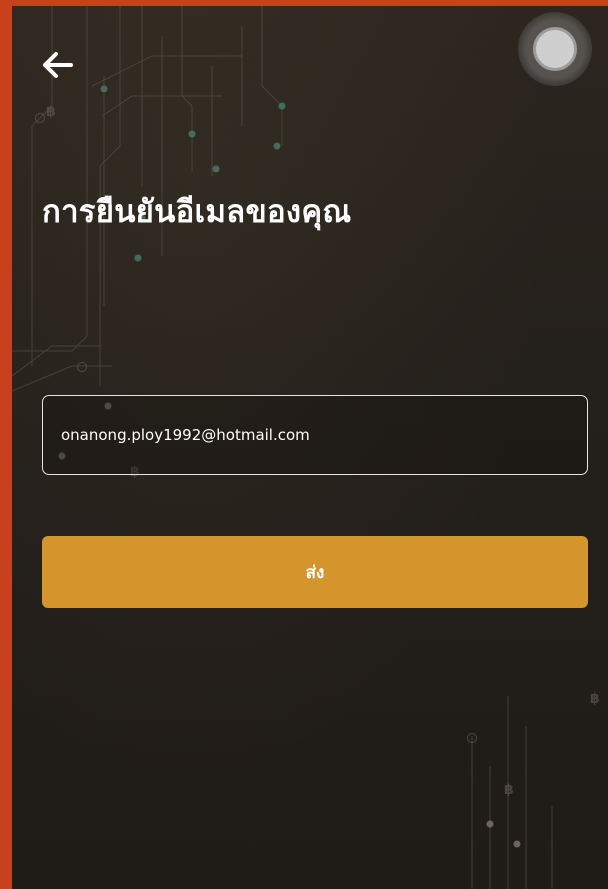  I want to click on assistive-touch-icon, so click(555, 49).